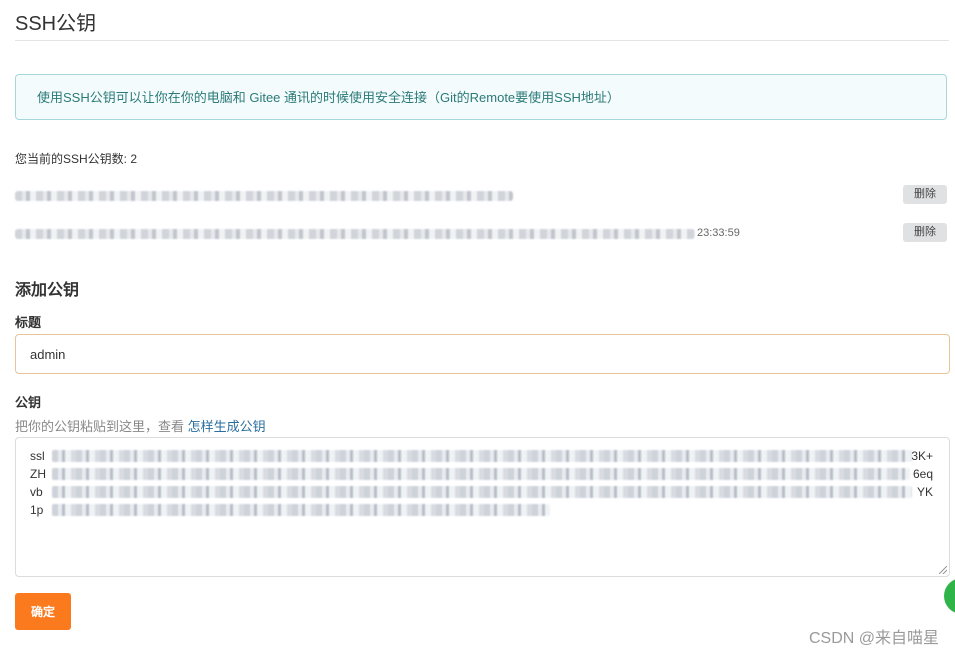 This screenshot has height=653, width=955. I want to click on ssh-key-row: 23:33:59 删除, so click(481, 234).